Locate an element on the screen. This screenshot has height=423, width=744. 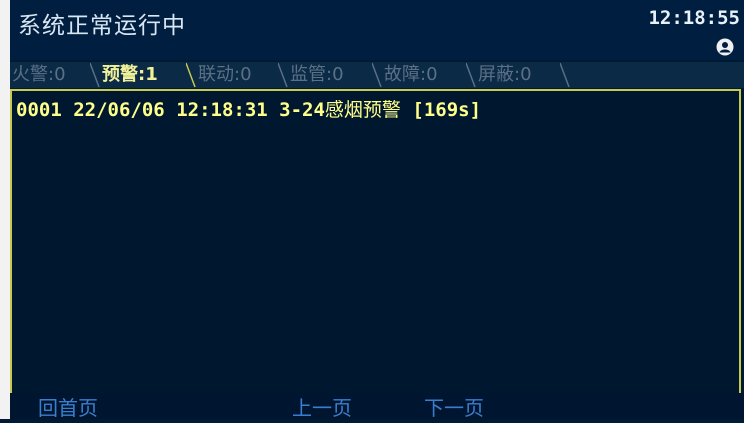
tab-fire: 火警:0 is located at coordinates (51, 75).